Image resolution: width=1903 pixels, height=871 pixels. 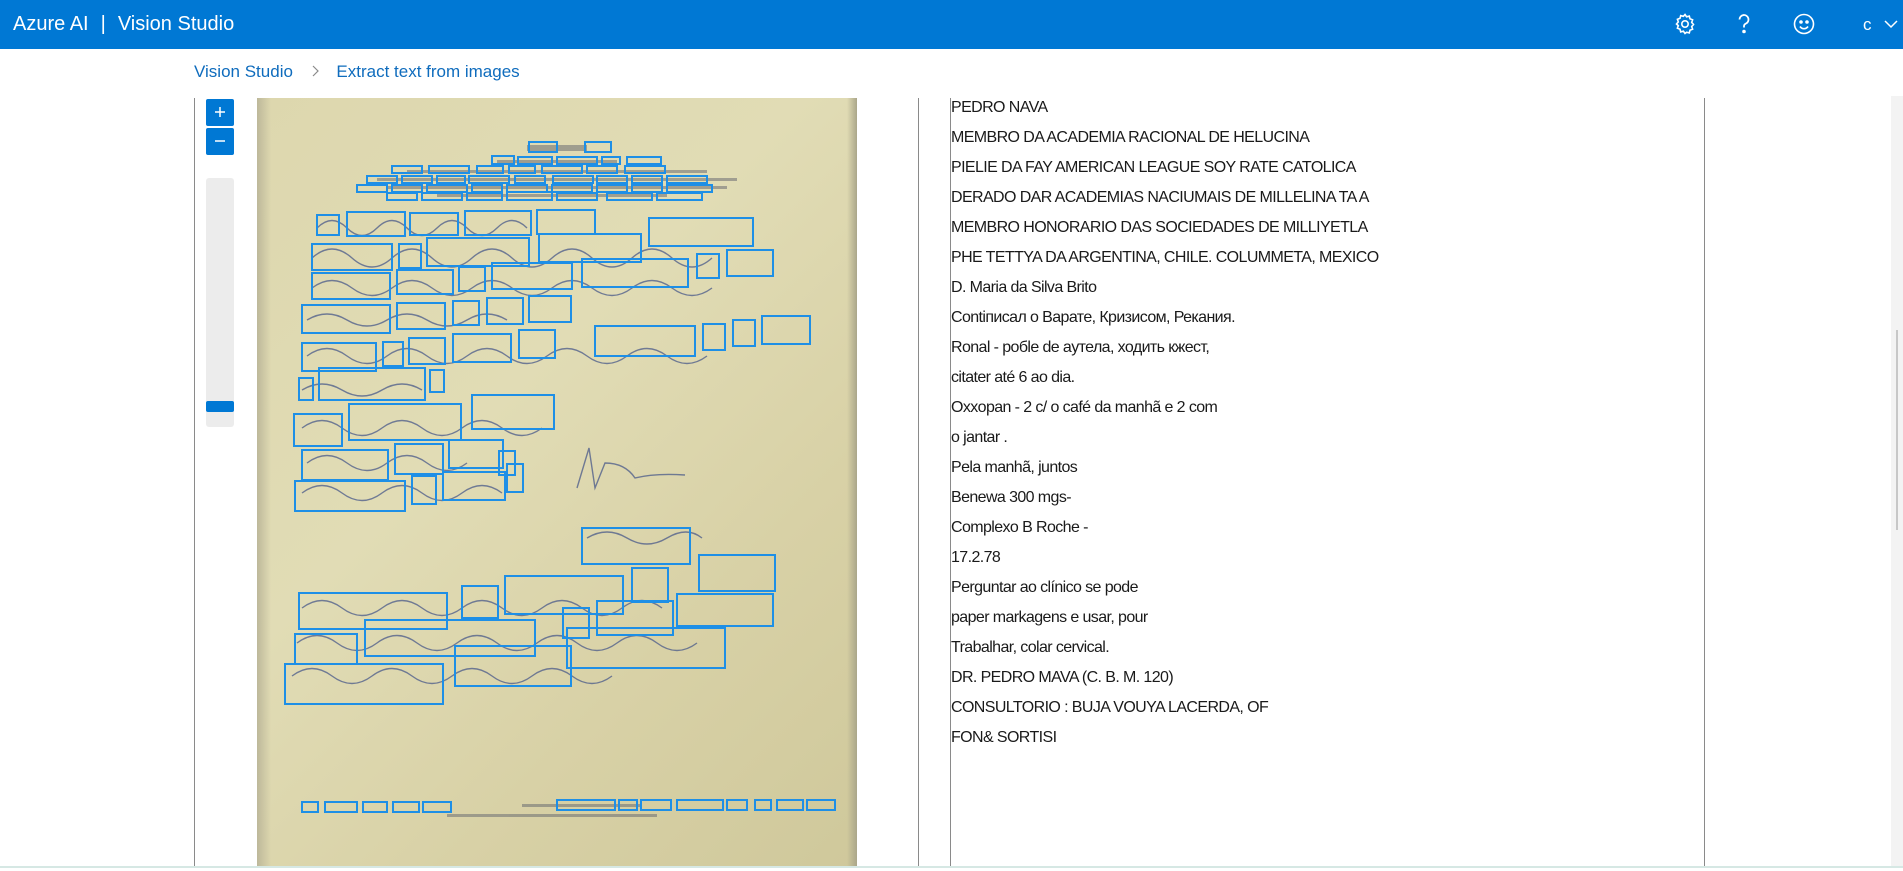 I want to click on text-line: Perguntar ao clínico se pode, so click(x=1044, y=587).